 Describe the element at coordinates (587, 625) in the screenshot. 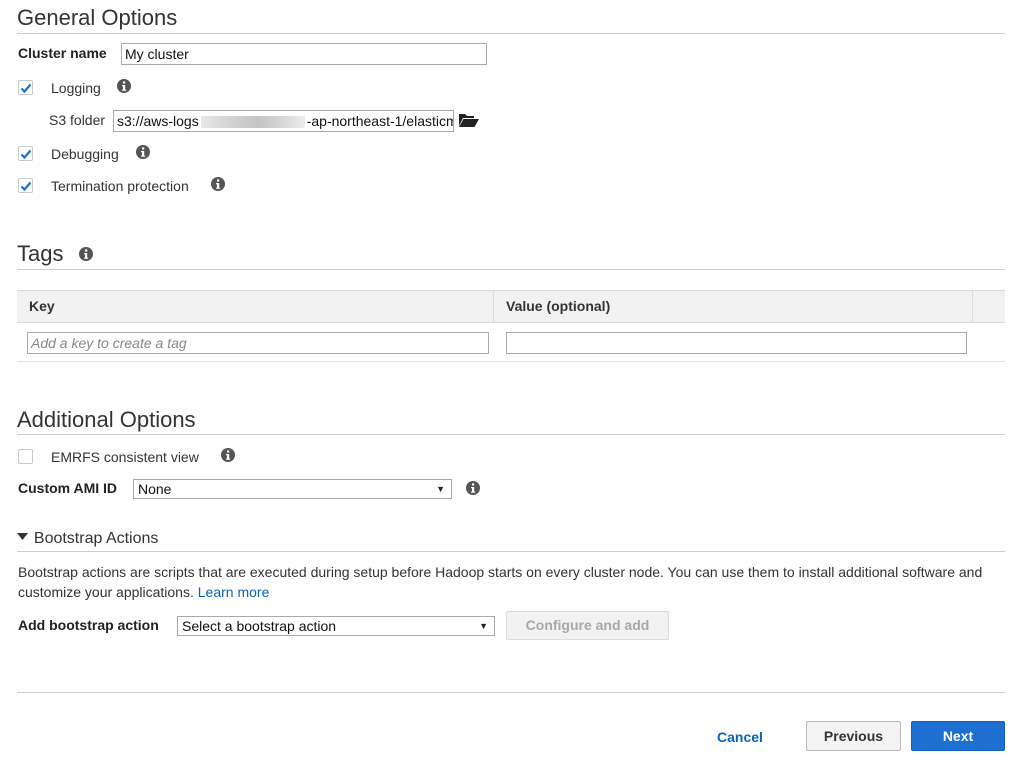

I see `configure-and-add-button: Configure and add` at that location.